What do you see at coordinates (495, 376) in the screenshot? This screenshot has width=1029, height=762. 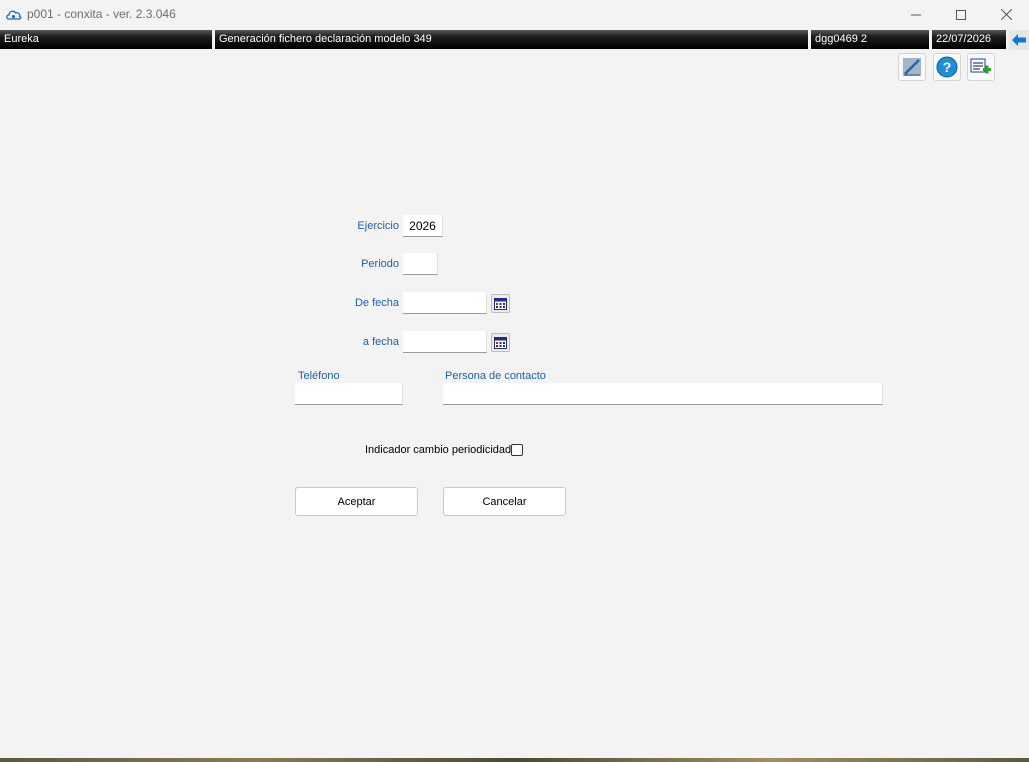 I see `contacto-label: Persona de contacto` at bounding box center [495, 376].